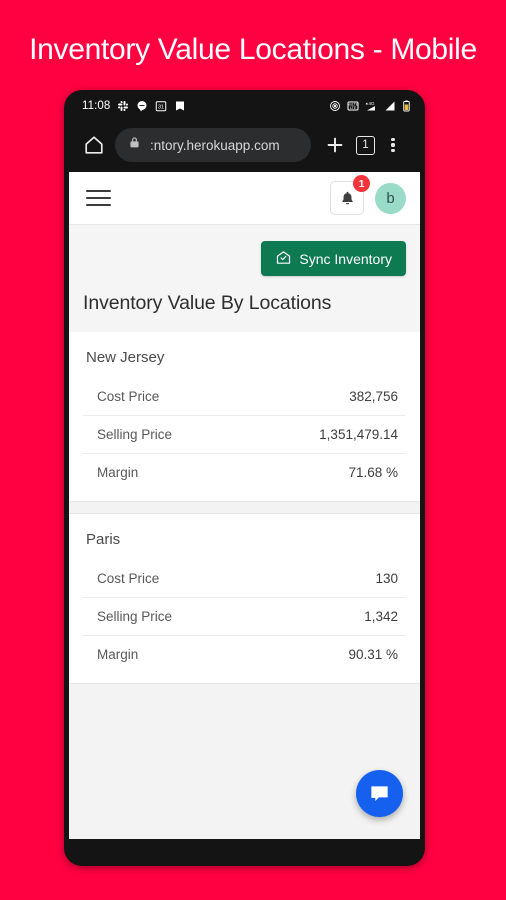 The width and height of the screenshot is (506, 900). What do you see at coordinates (244, 198) in the screenshot?
I see `app-top-bar: 1 b` at bounding box center [244, 198].